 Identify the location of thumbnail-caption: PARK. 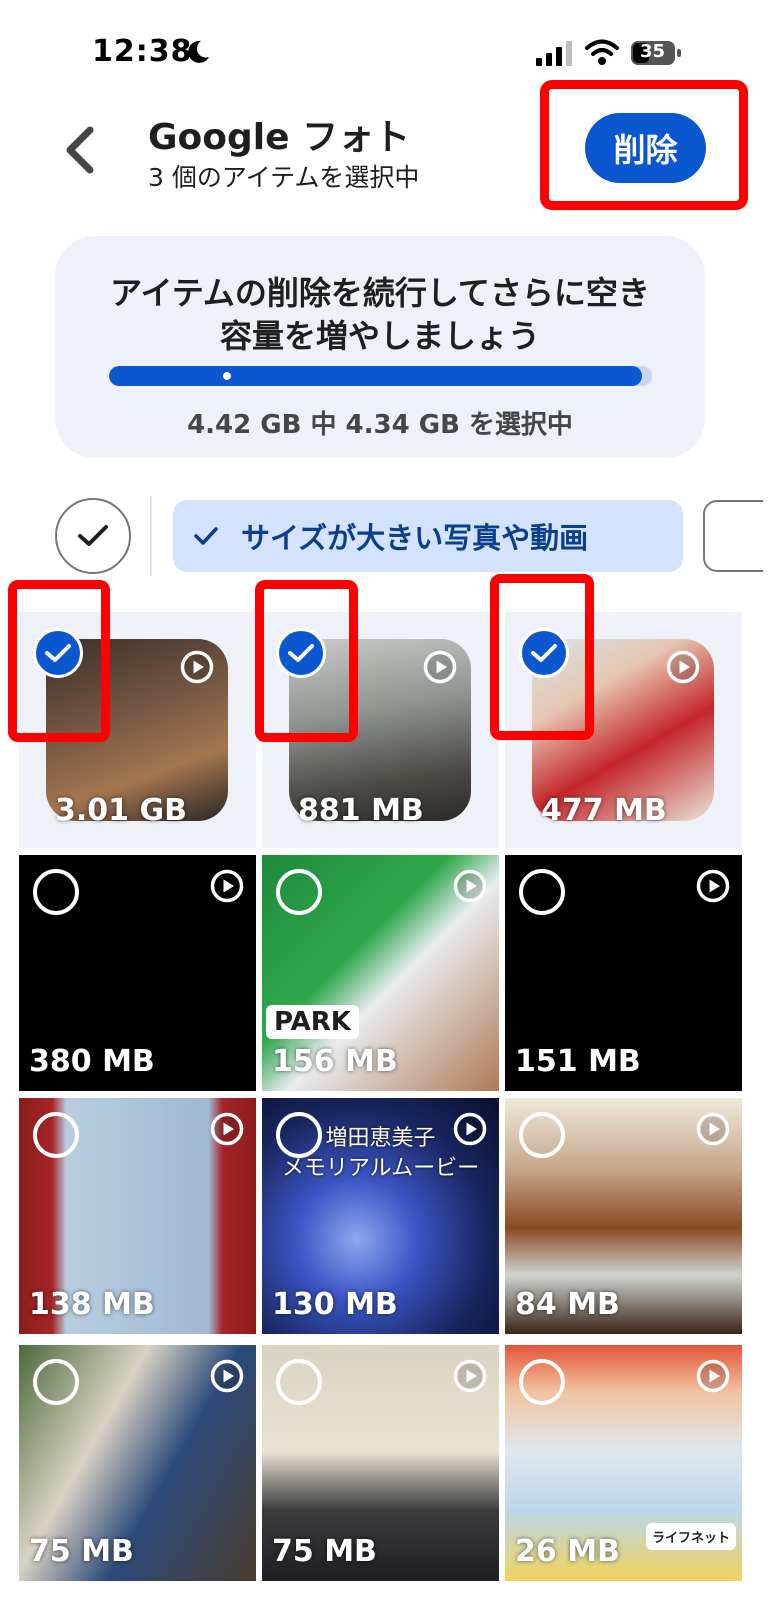
(312, 1022).